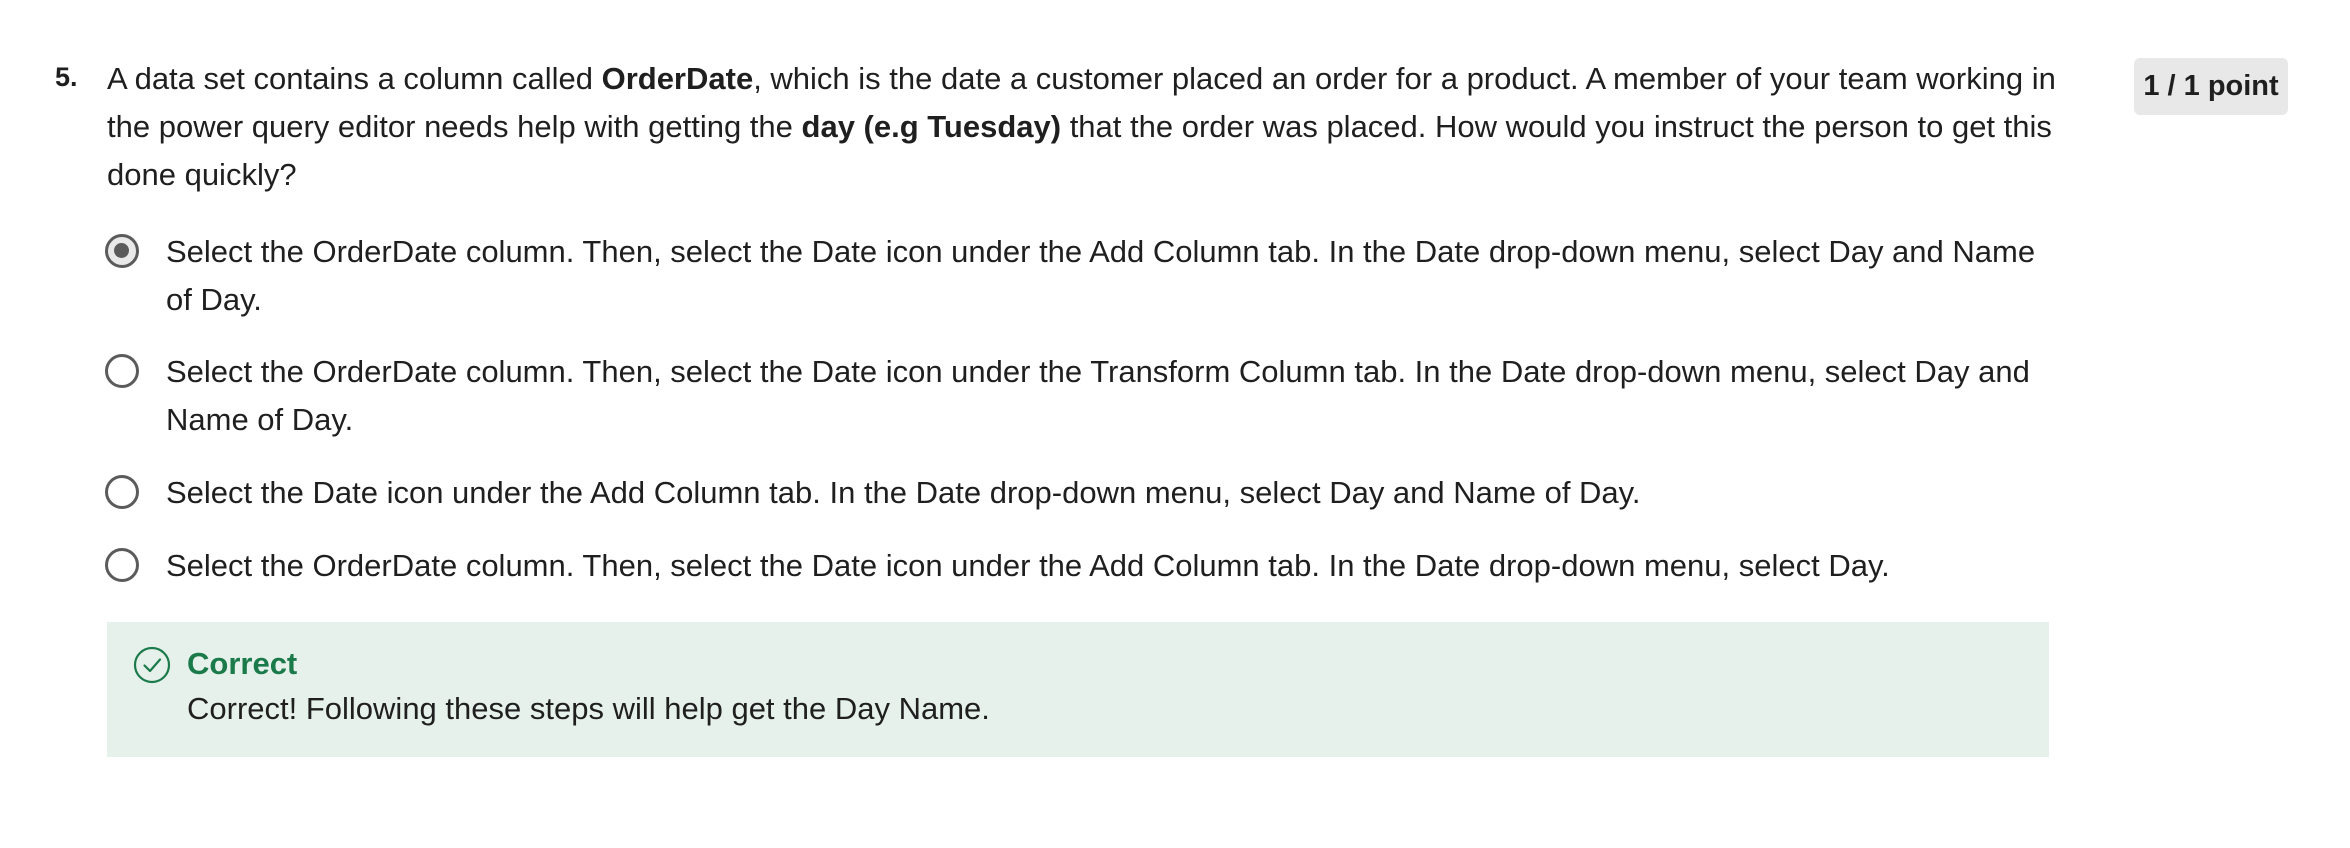 This screenshot has height=848, width=2350. I want to click on radio-button-selected, so click(122, 251).